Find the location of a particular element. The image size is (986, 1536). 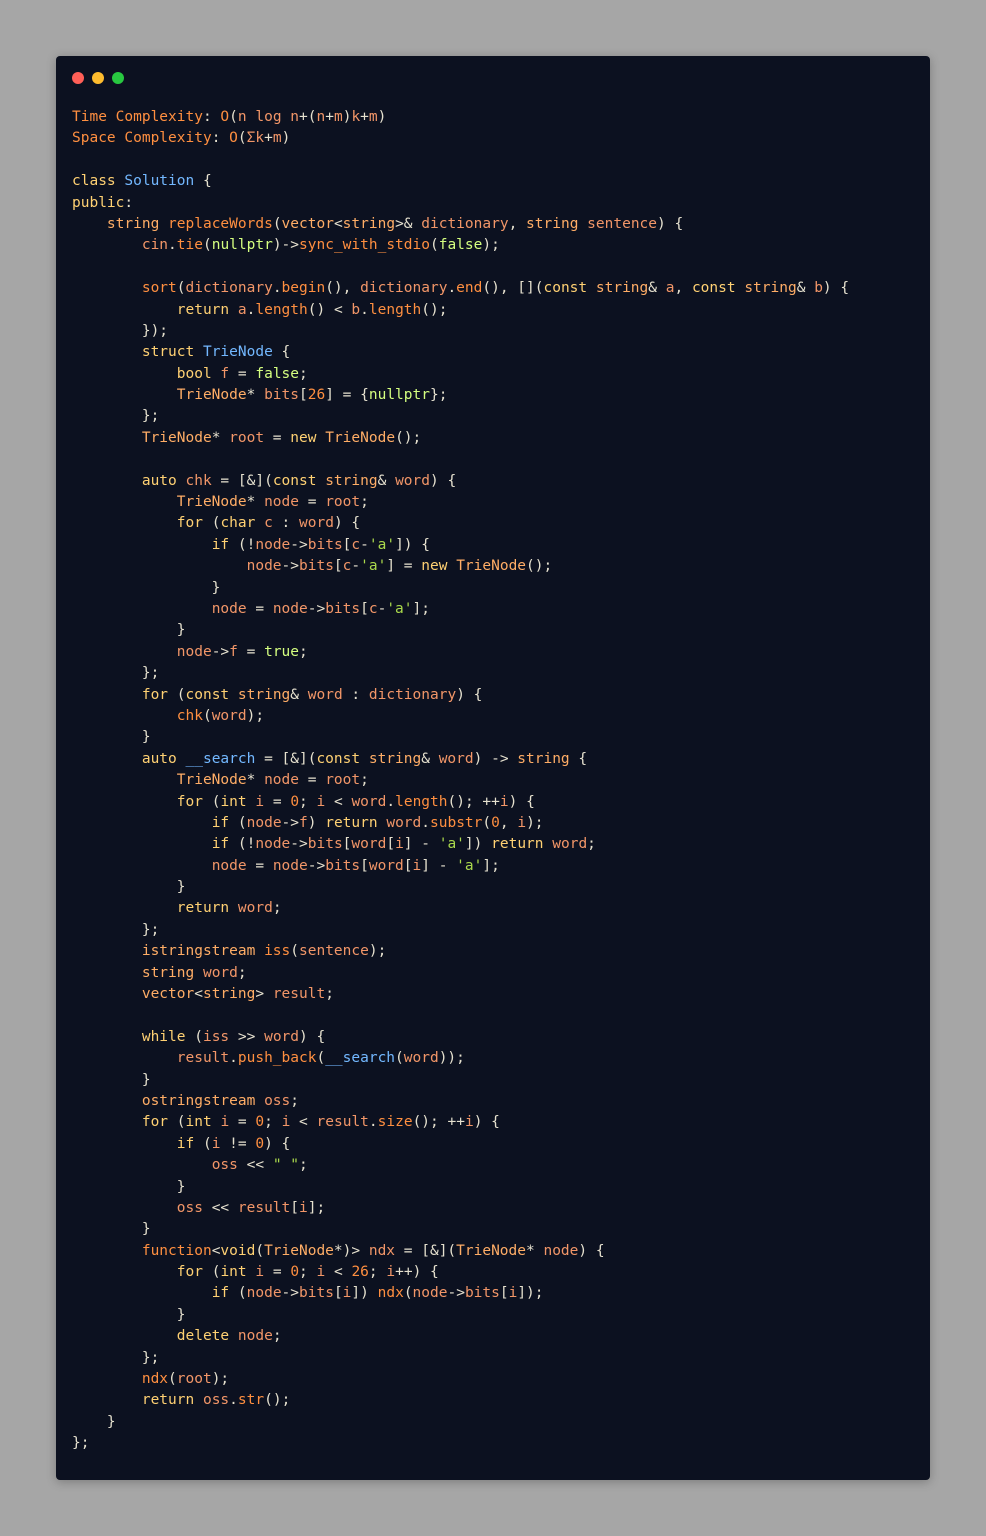

code-token: ( is located at coordinates (177, 1122).